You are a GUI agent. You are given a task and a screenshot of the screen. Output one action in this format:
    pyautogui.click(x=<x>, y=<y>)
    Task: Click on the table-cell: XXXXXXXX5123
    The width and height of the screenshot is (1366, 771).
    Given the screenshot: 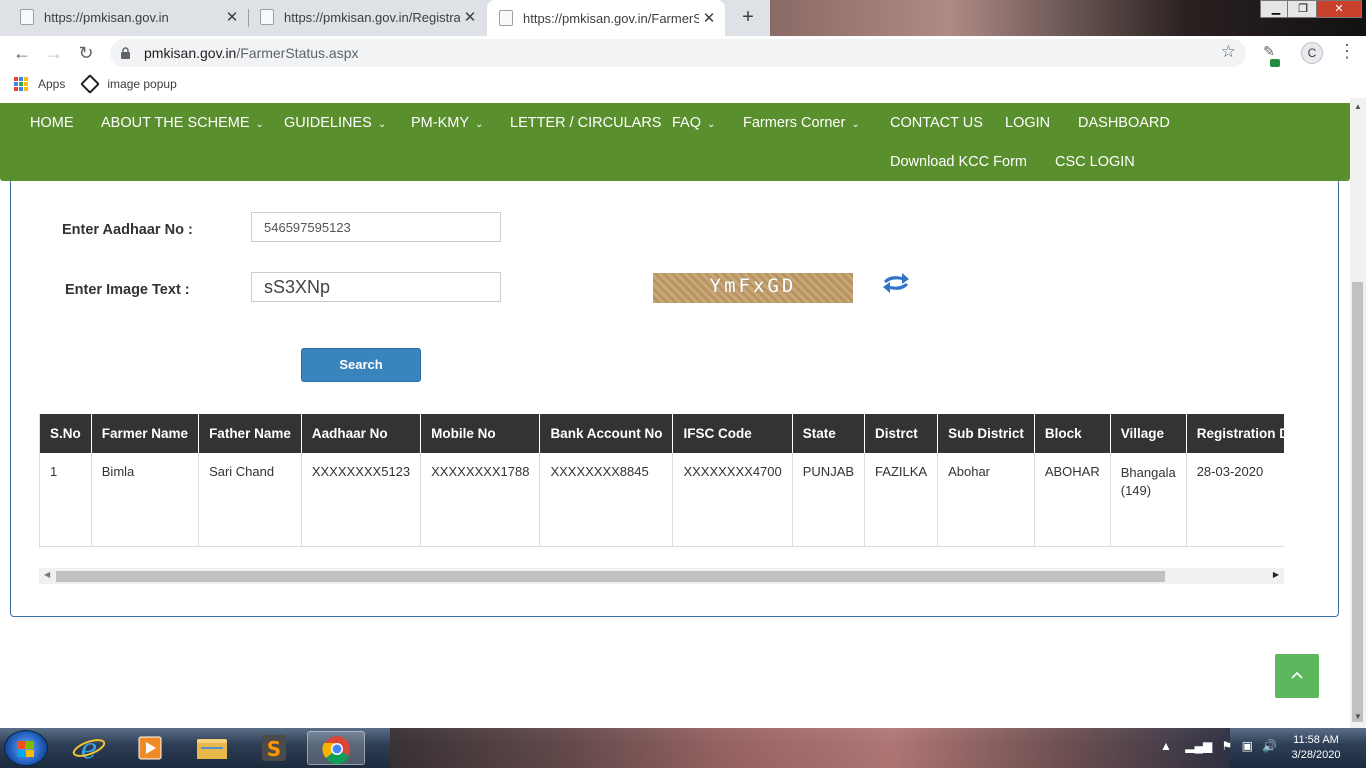 What is the action you would take?
    pyautogui.click(x=361, y=500)
    